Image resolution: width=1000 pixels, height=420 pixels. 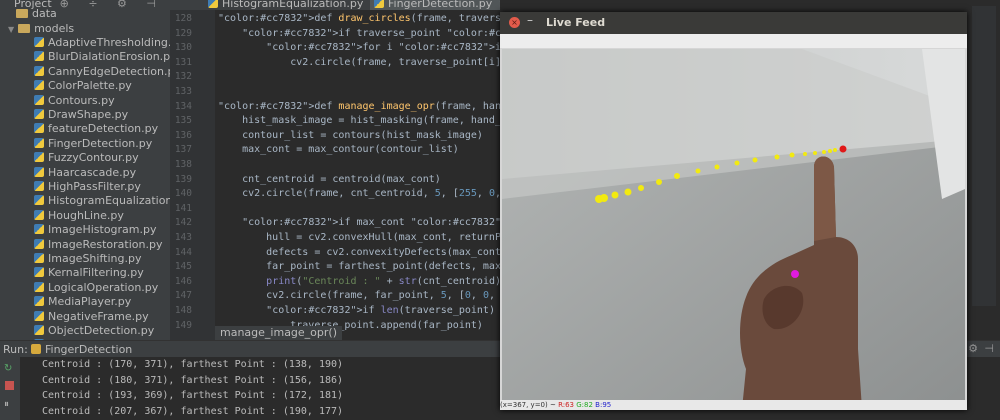 I want to click on line-number: 141, so click(x=183, y=208).